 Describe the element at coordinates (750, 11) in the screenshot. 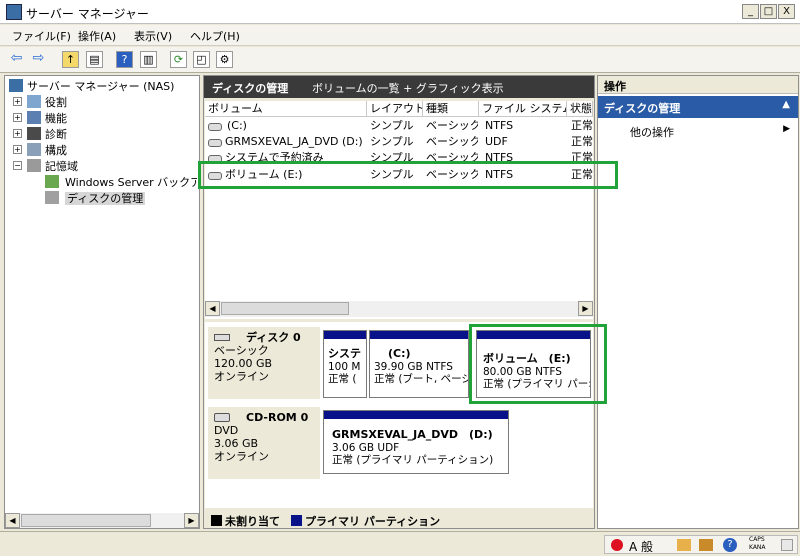

I see `minimize-button: _` at that location.